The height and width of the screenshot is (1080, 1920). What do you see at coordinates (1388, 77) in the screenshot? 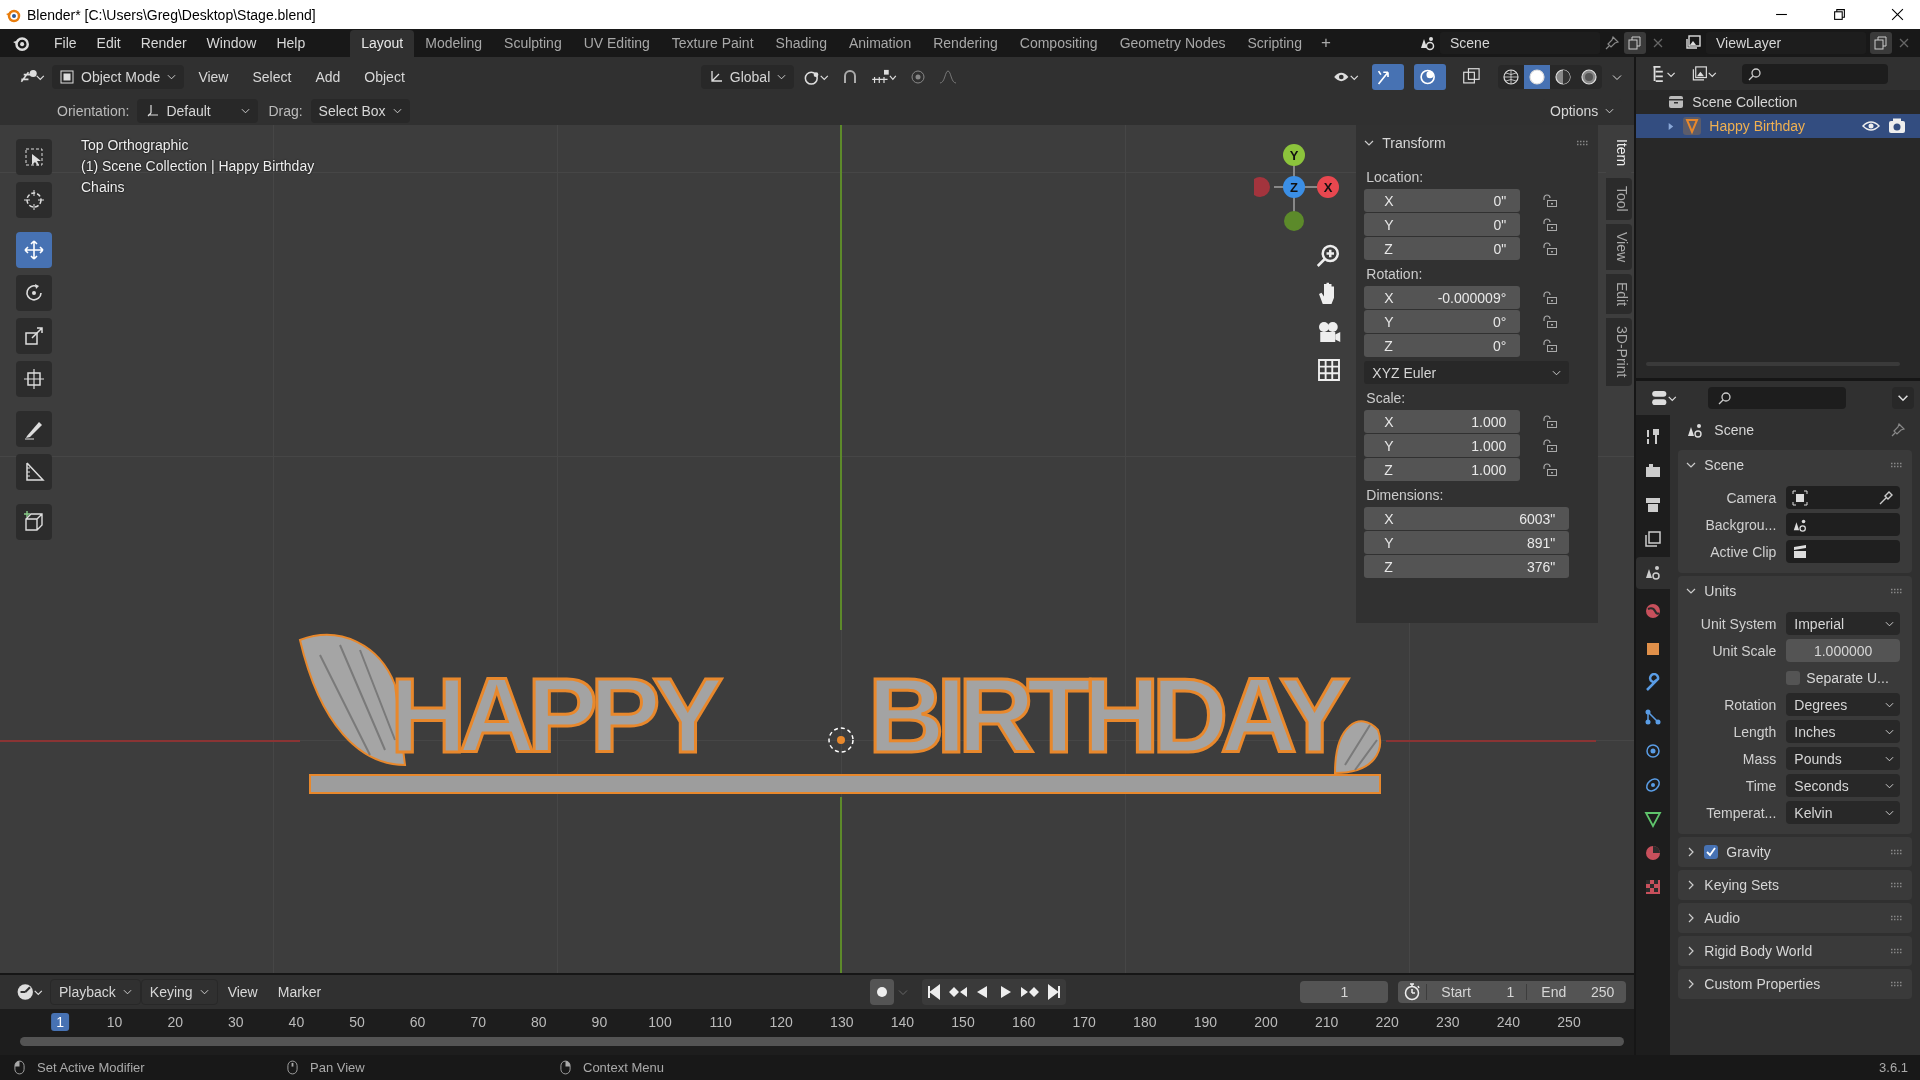
I see `gizmo-toggle-icon` at bounding box center [1388, 77].